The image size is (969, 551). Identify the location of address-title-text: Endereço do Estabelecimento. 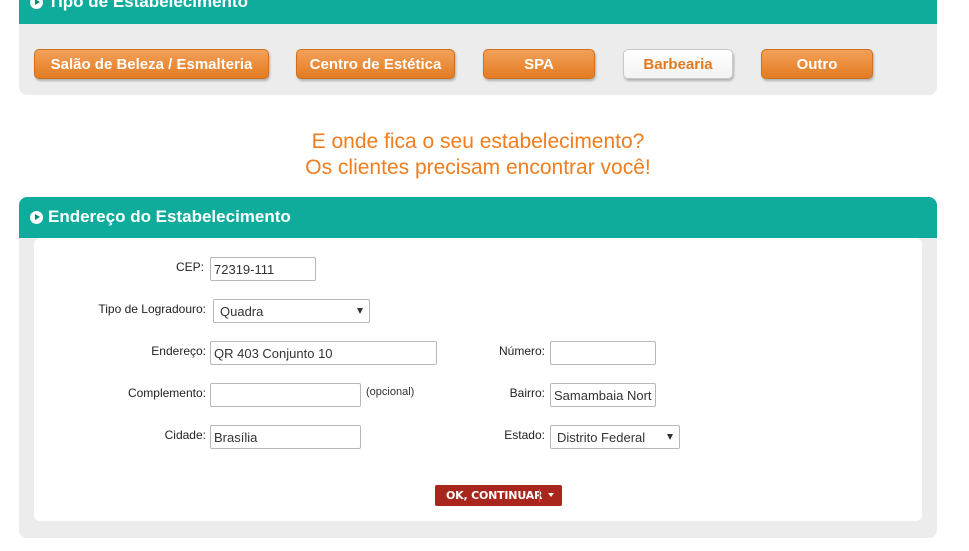
(169, 216).